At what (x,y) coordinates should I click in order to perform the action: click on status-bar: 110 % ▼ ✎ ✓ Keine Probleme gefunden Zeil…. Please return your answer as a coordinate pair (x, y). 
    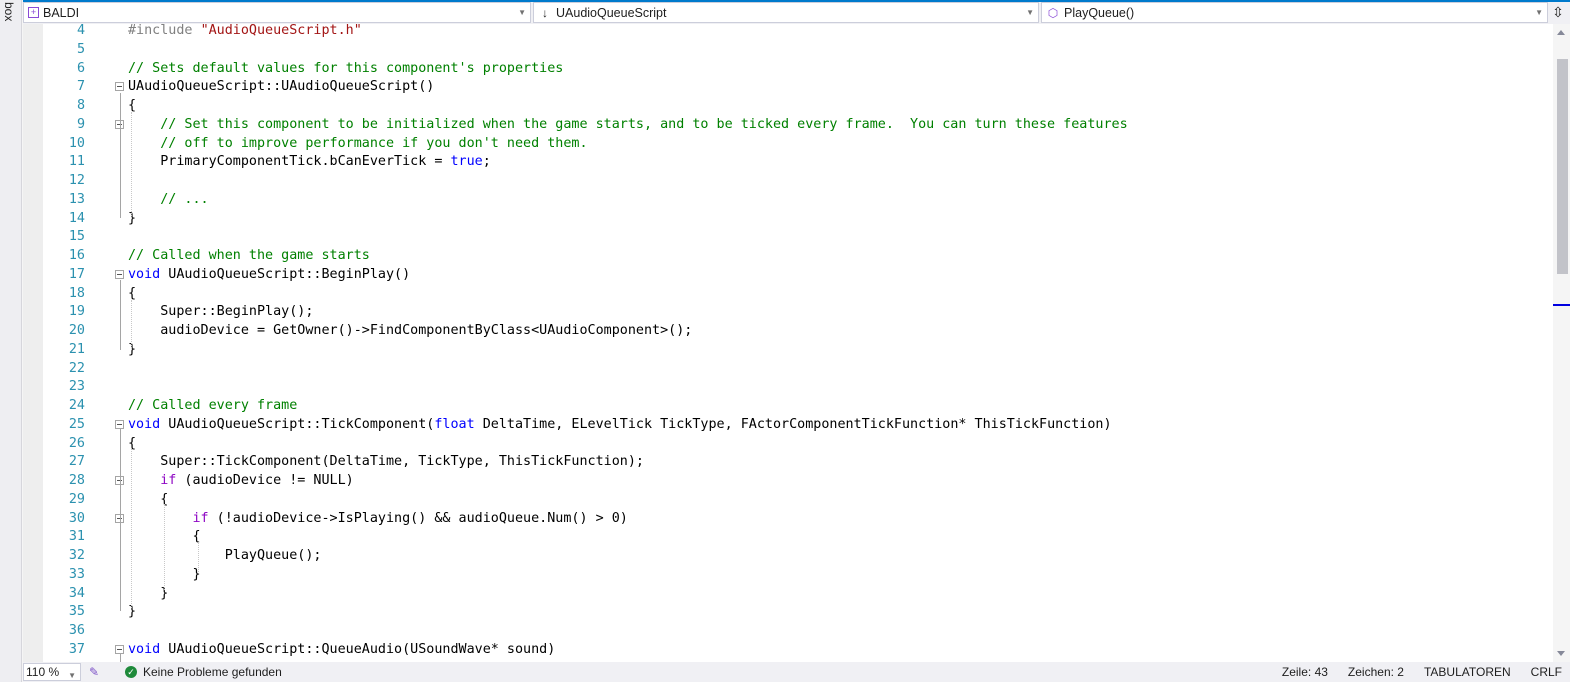
    Looking at the image, I should click on (796, 672).